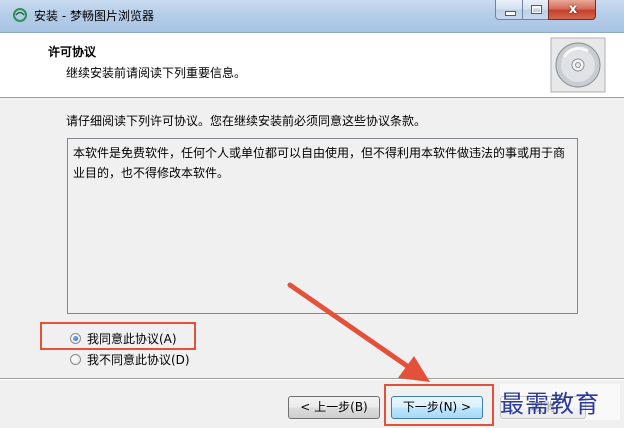 The width and height of the screenshot is (624, 428). I want to click on minimize-button, so click(509, 10).